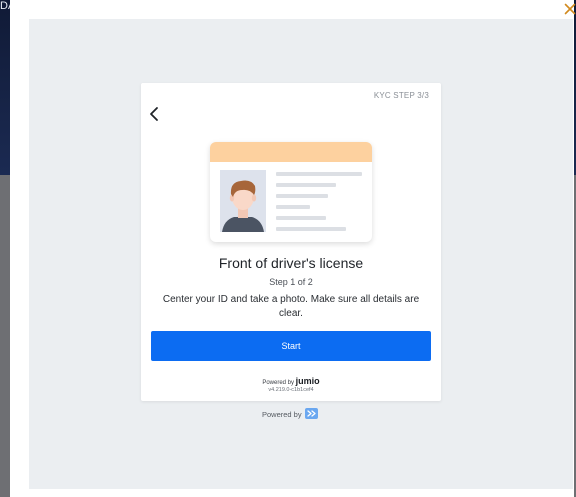 This screenshot has height=497, width=576. What do you see at coordinates (311, 413) in the screenshot?
I see `provider-logo-icon` at bounding box center [311, 413].